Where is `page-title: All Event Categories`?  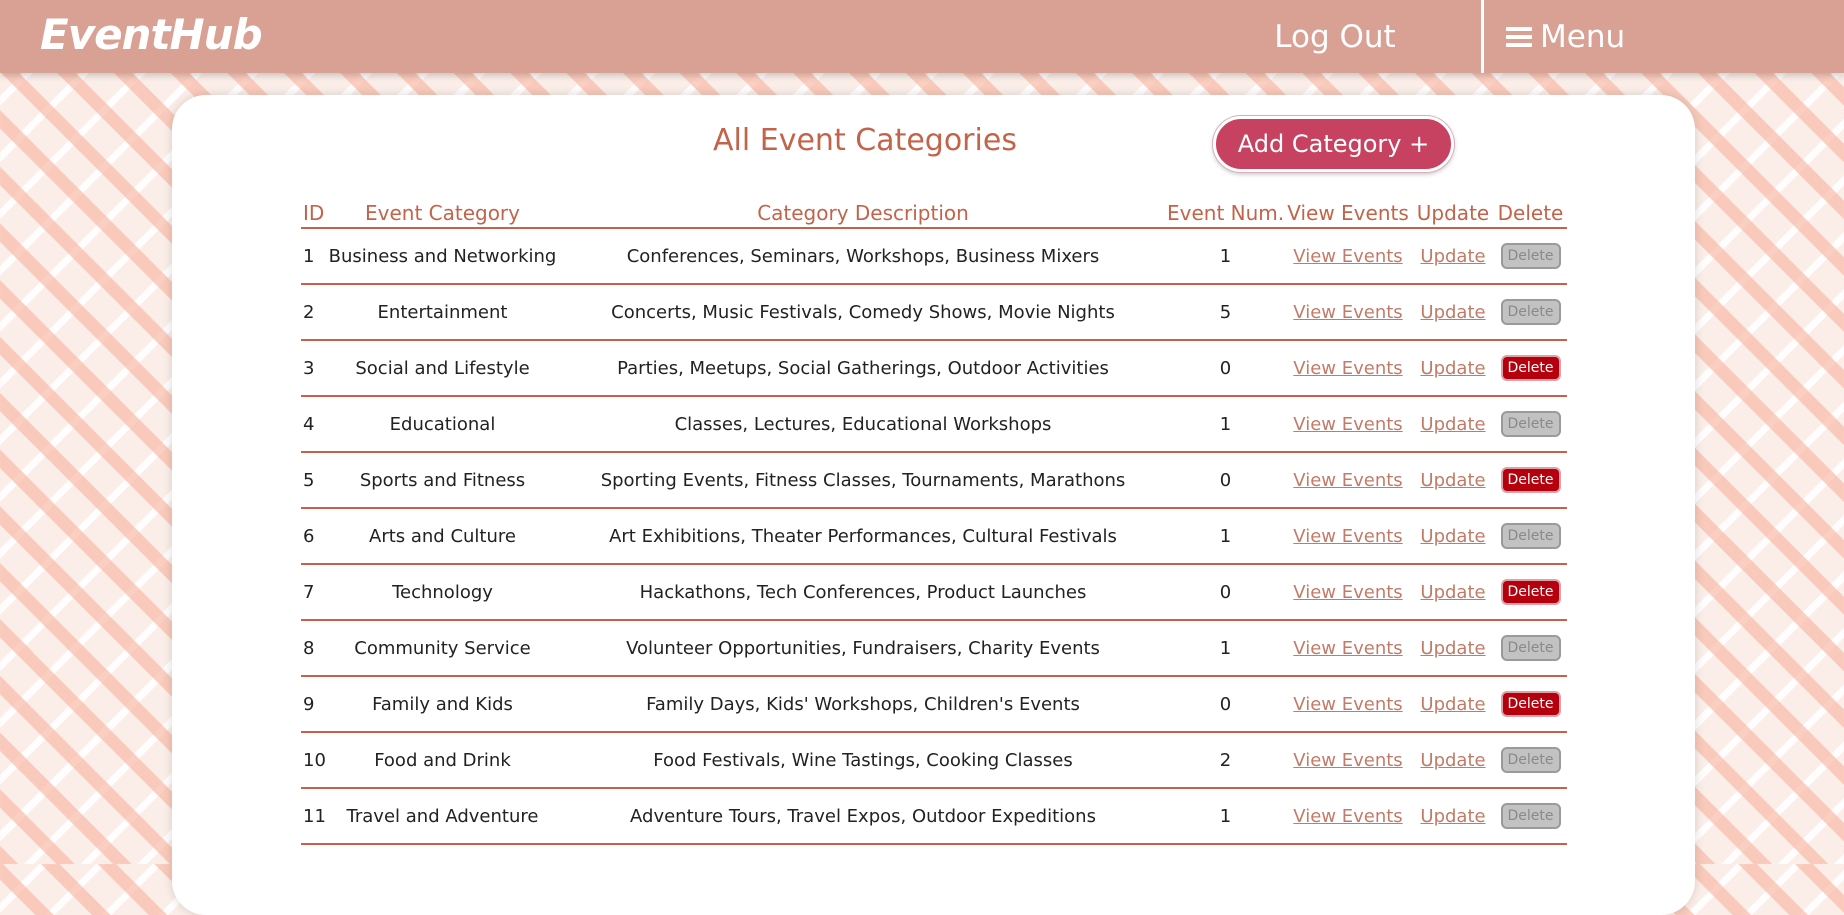 page-title: All Event Categories is located at coordinates (865, 140).